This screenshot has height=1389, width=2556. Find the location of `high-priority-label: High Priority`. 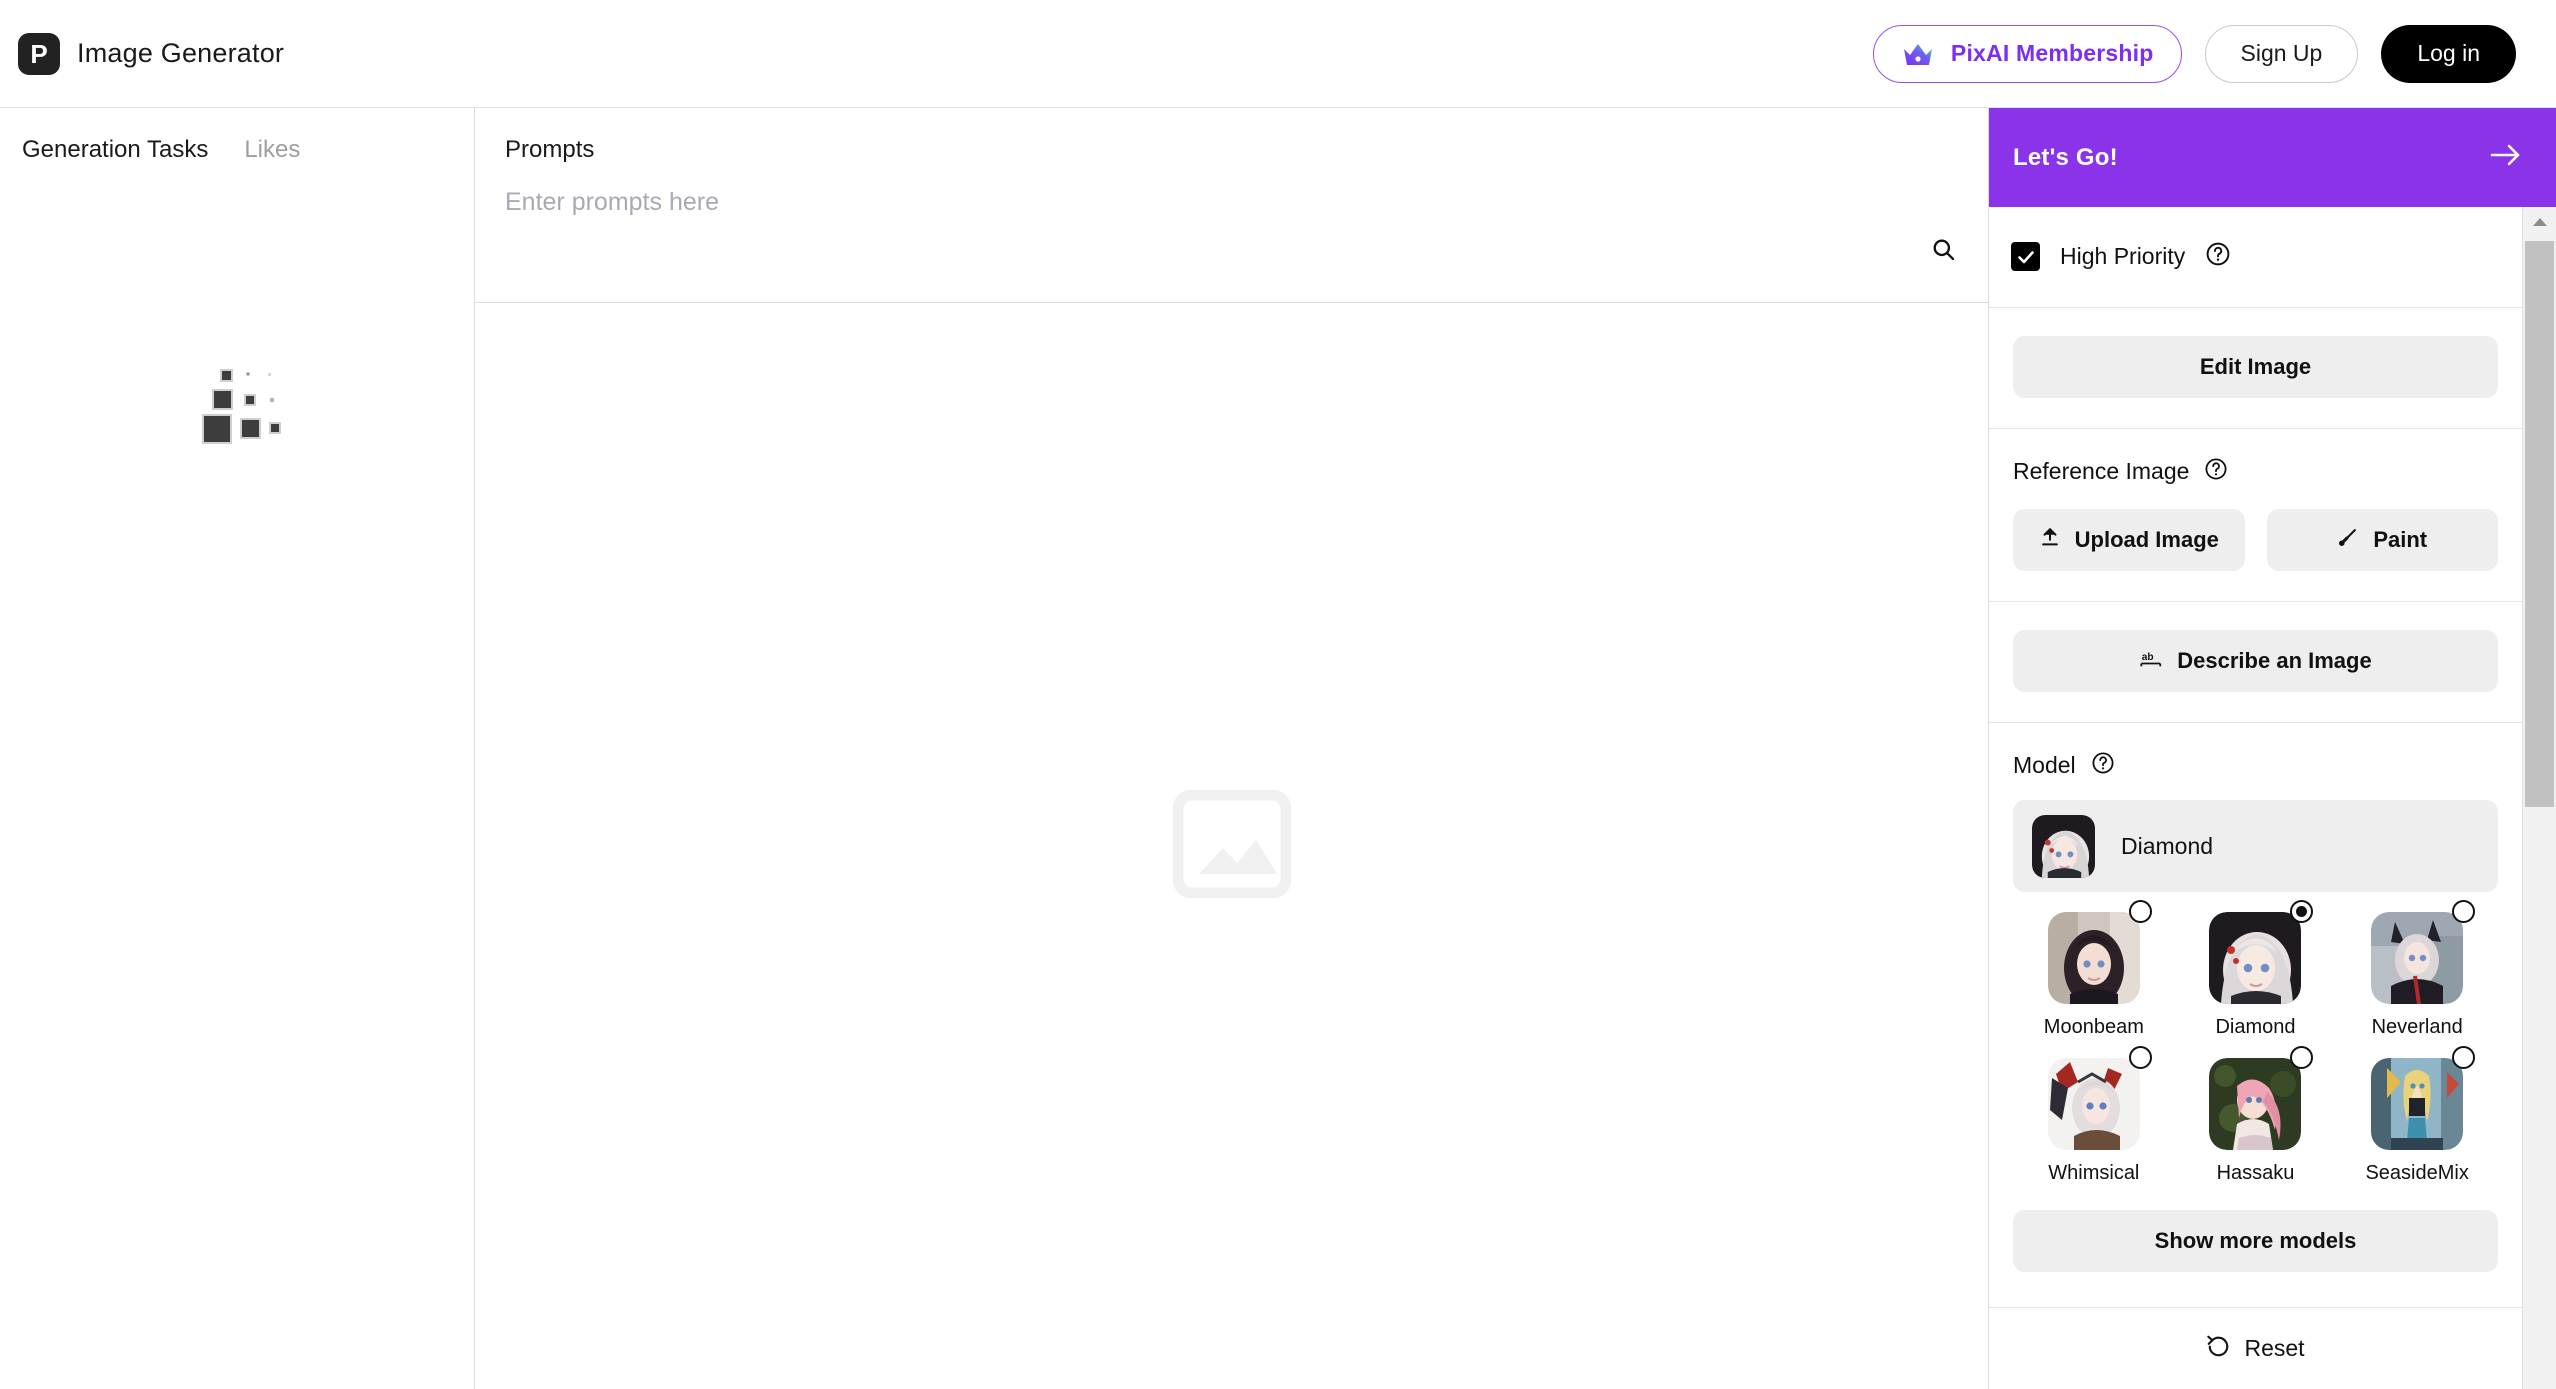

high-priority-label: High Priority is located at coordinates (2123, 256).